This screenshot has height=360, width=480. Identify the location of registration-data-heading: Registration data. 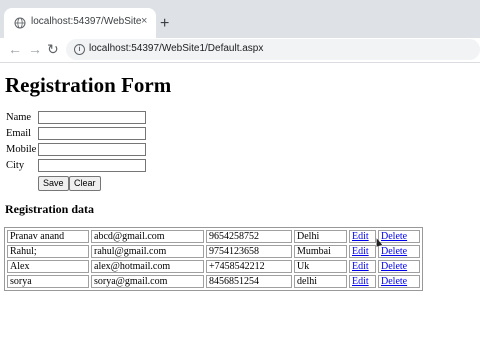
(49, 209).